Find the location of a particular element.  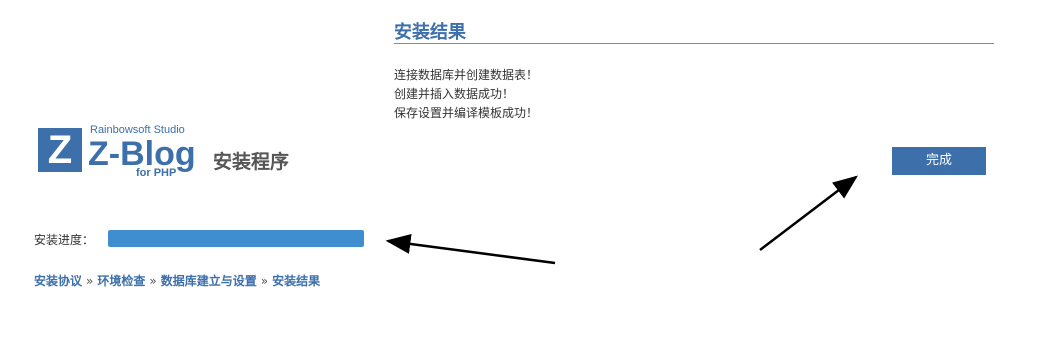

annotation-arrows is located at coordinates (621, 220).